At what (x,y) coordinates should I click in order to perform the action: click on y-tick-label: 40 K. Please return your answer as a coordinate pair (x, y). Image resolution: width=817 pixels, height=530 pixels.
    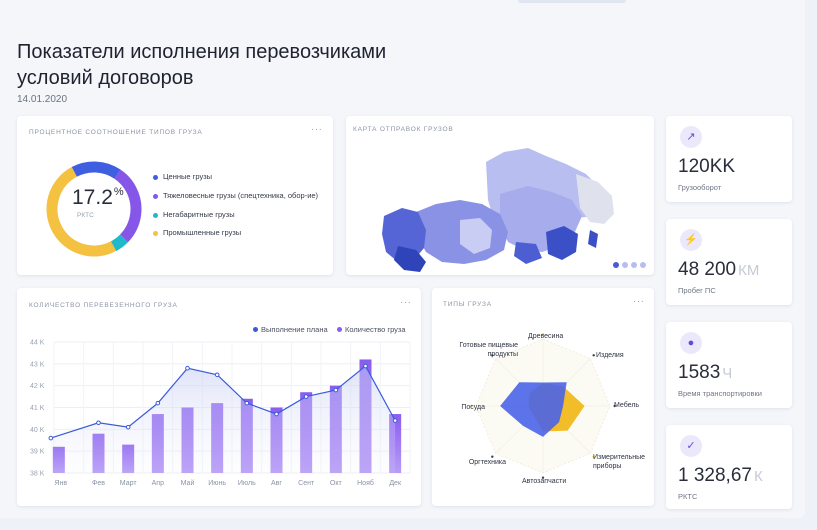
    Looking at the image, I should click on (37, 430).